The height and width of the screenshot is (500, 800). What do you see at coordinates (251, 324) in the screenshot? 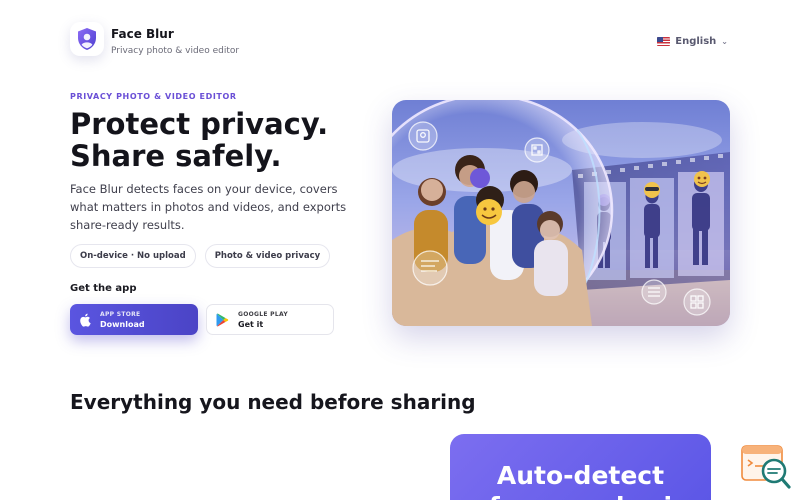
I see `google-play-big-label: Get it` at bounding box center [251, 324].